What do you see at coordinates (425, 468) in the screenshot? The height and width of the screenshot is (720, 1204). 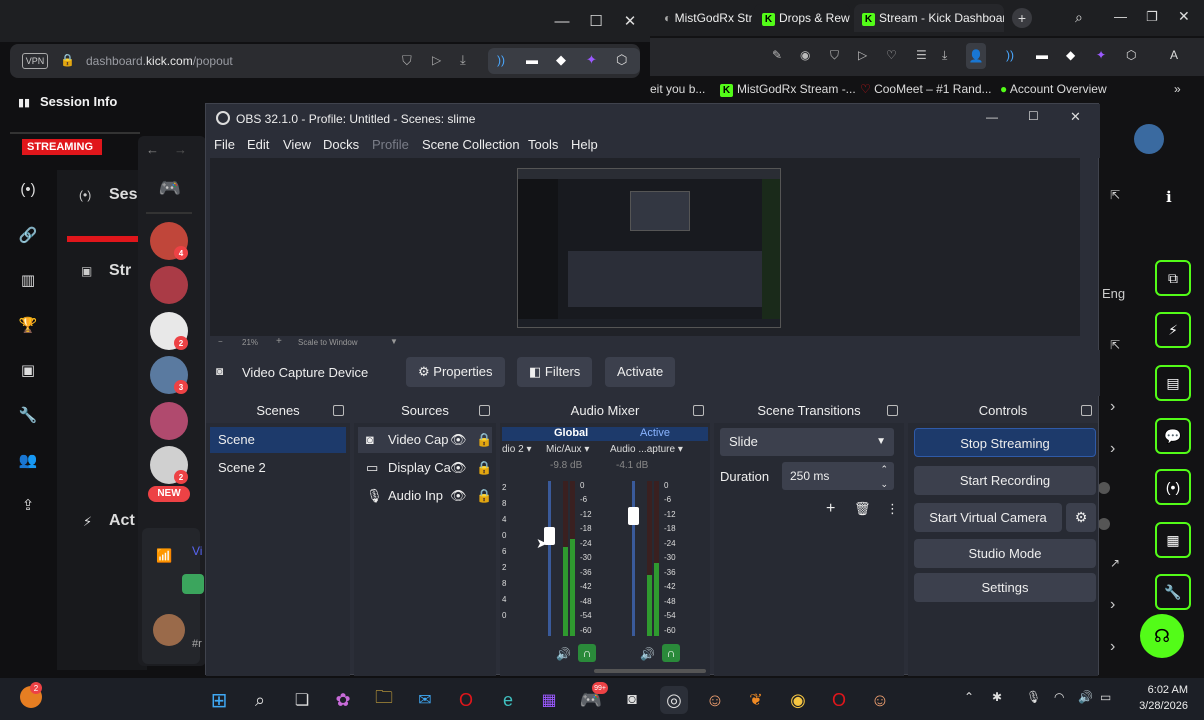 I see `source-item: ▭ Display Ca 👁 🔒` at bounding box center [425, 468].